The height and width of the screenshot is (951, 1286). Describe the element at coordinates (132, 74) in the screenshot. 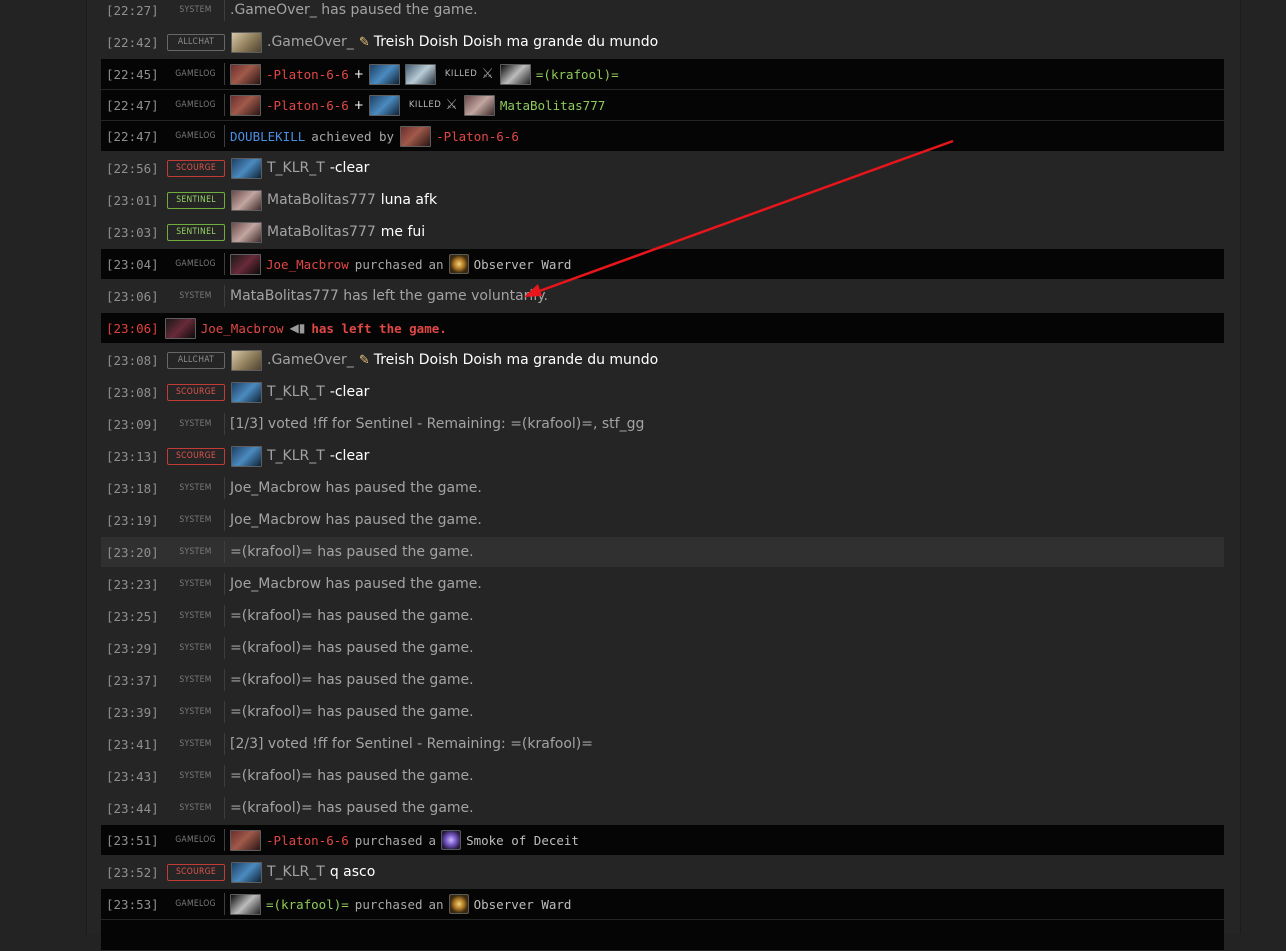

I see `timestamp: [22:45]` at that location.